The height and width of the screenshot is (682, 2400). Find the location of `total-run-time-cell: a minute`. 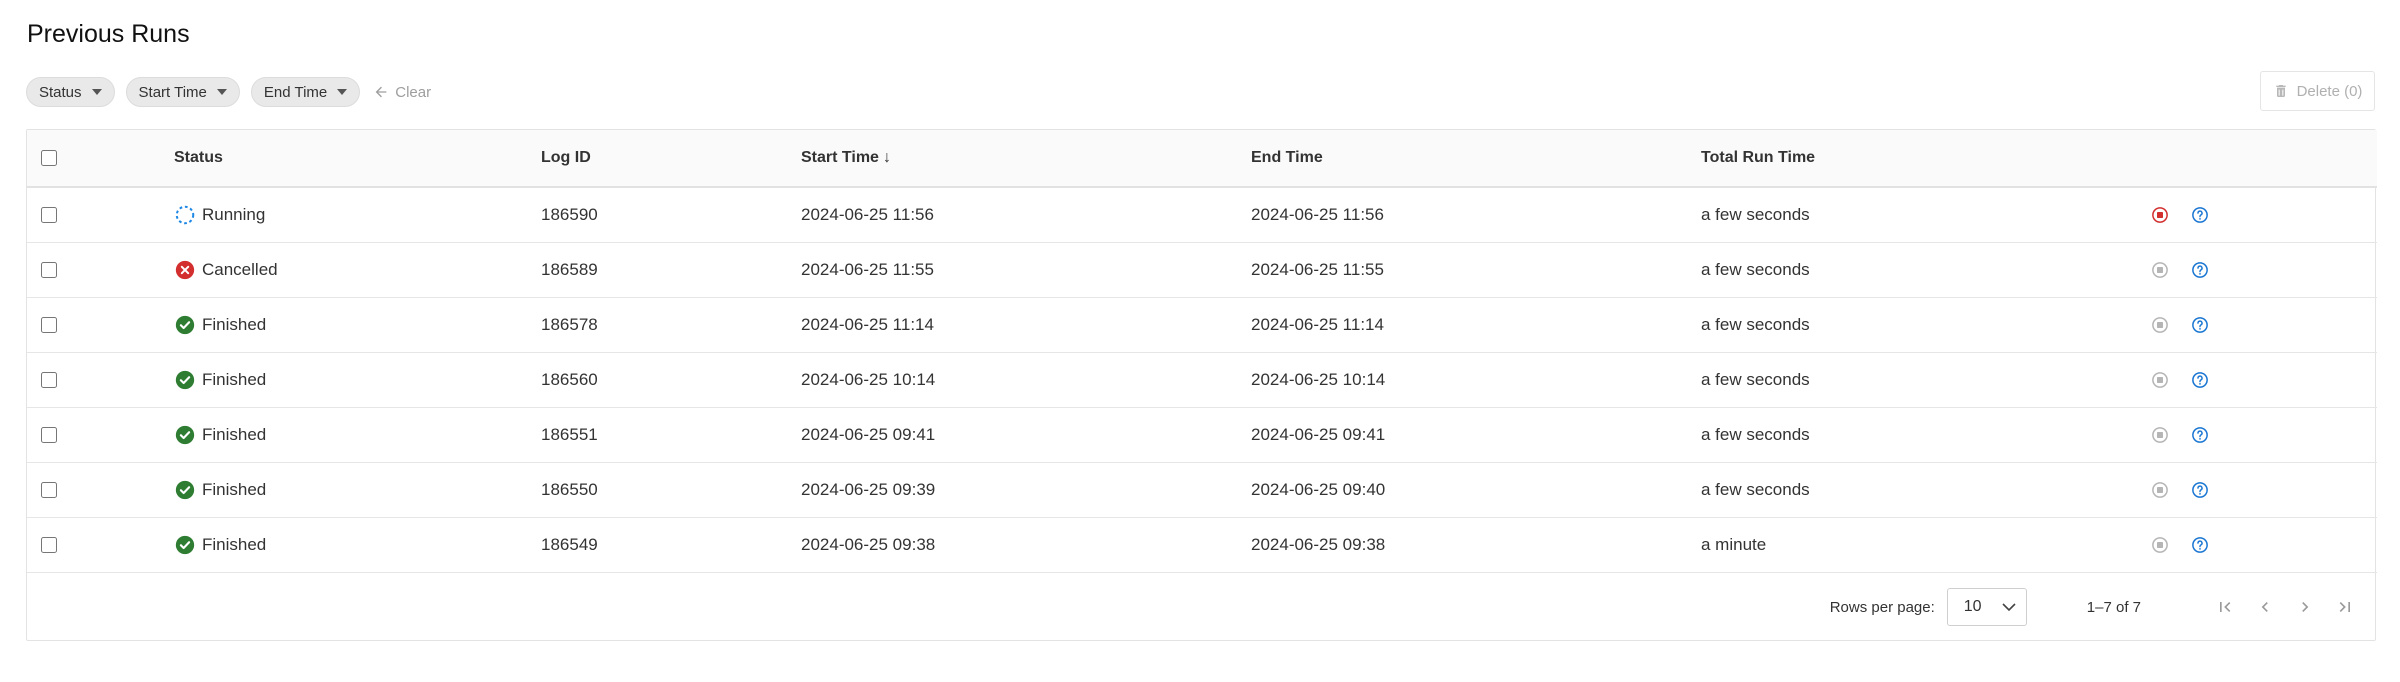

total-run-time-cell: a minute is located at coordinates (1734, 544).